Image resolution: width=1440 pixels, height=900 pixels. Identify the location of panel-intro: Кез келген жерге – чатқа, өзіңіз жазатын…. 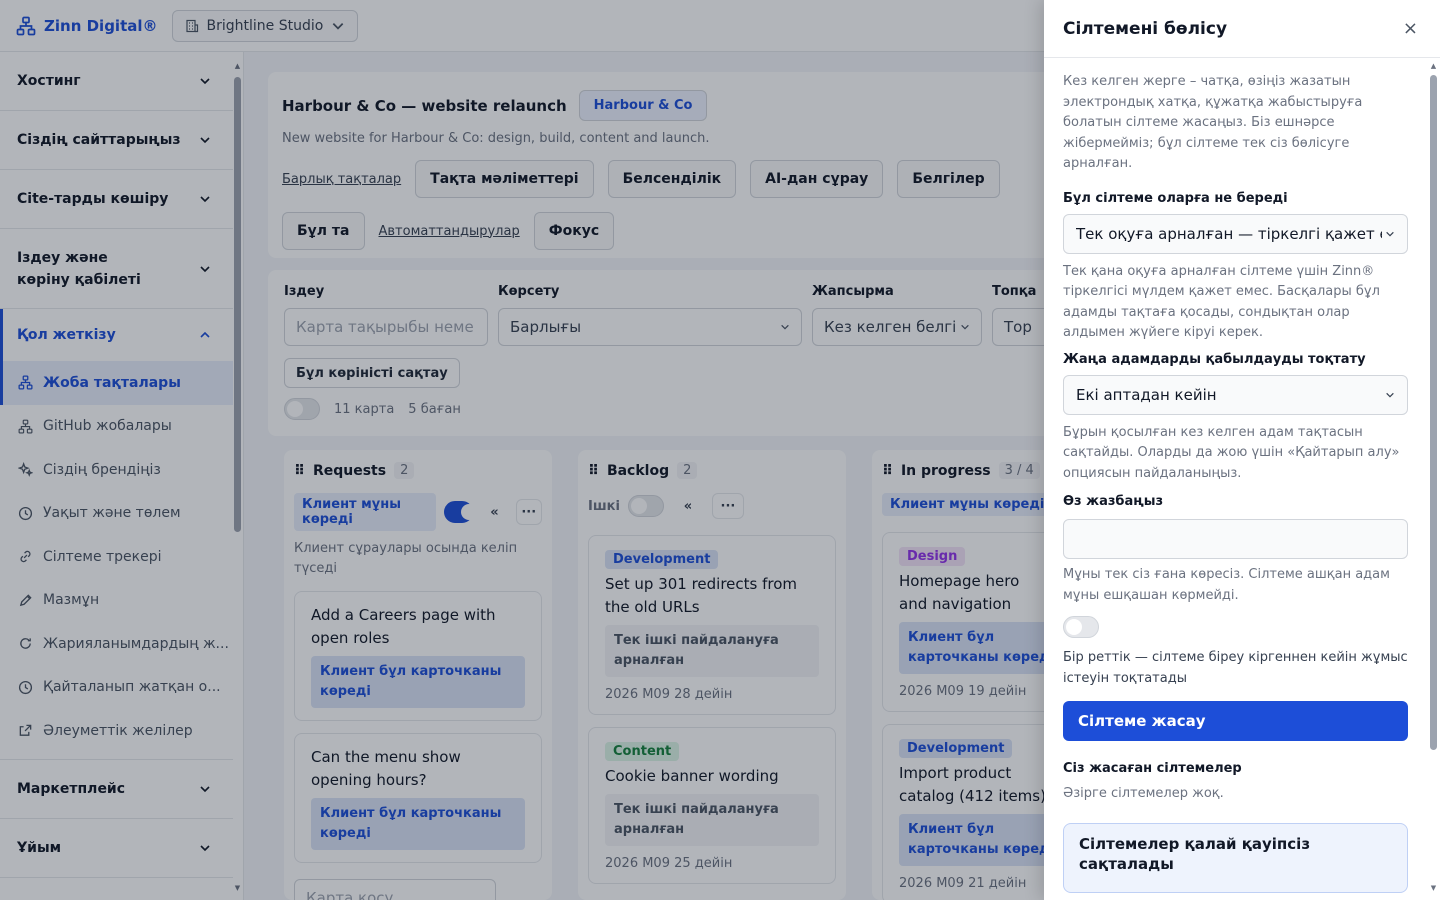
(1213, 122).